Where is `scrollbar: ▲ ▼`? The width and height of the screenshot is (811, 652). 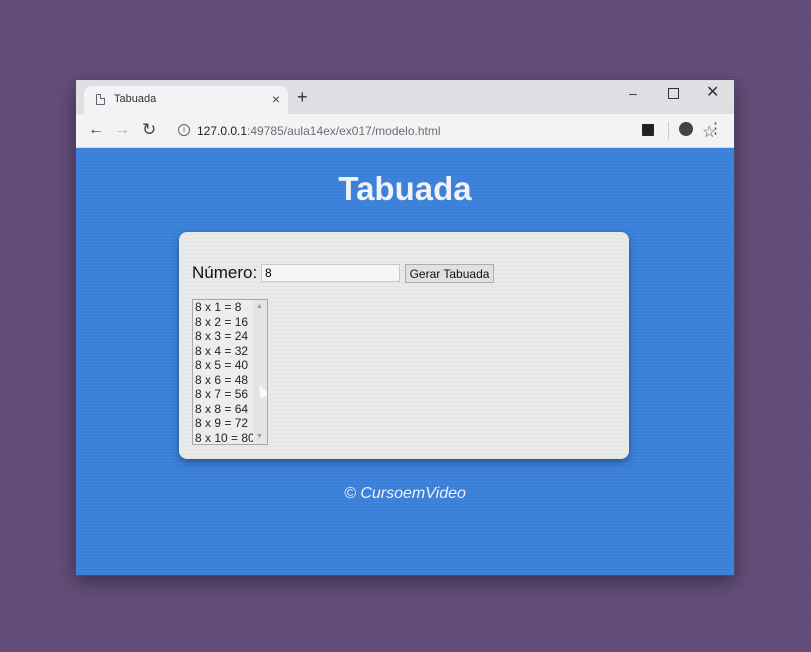
scrollbar: ▲ ▼ is located at coordinates (260, 372).